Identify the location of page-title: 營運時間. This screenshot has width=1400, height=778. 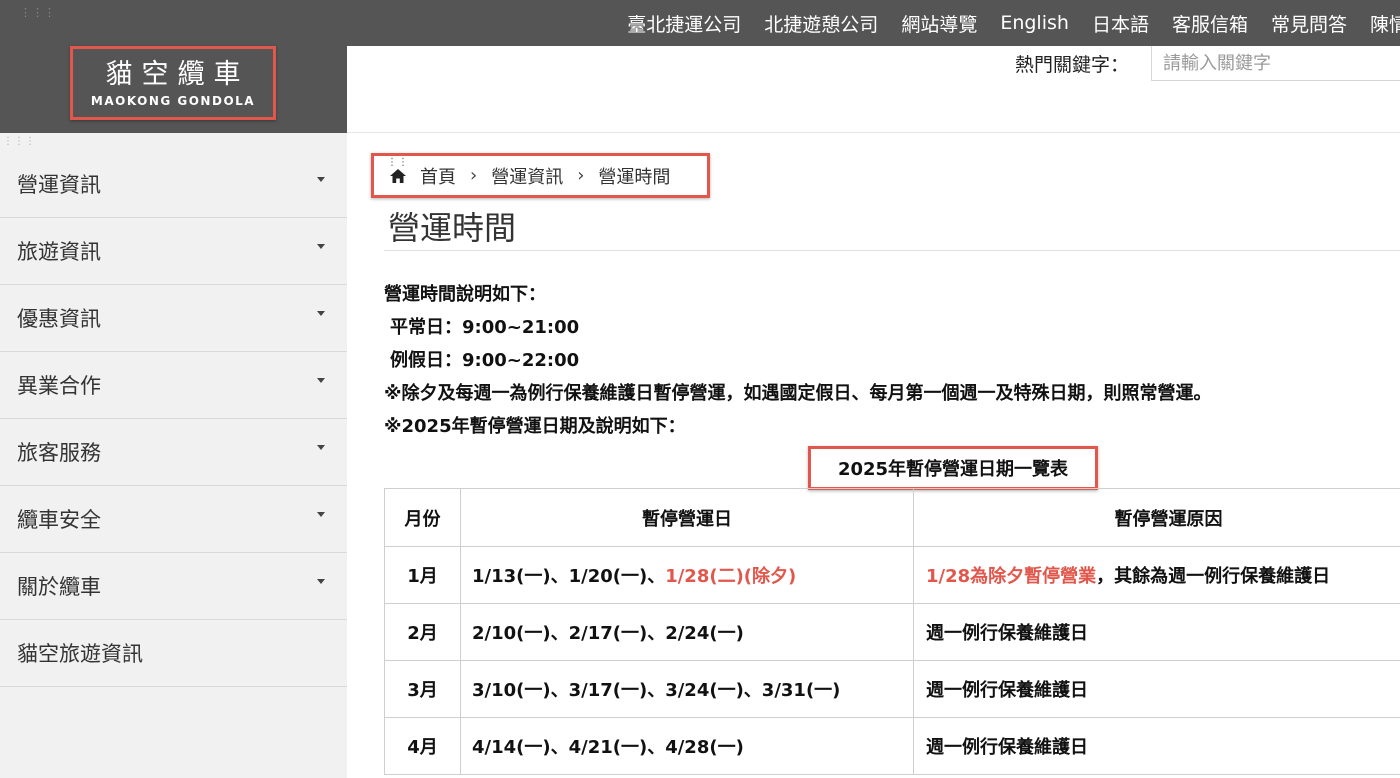
(452, 228).